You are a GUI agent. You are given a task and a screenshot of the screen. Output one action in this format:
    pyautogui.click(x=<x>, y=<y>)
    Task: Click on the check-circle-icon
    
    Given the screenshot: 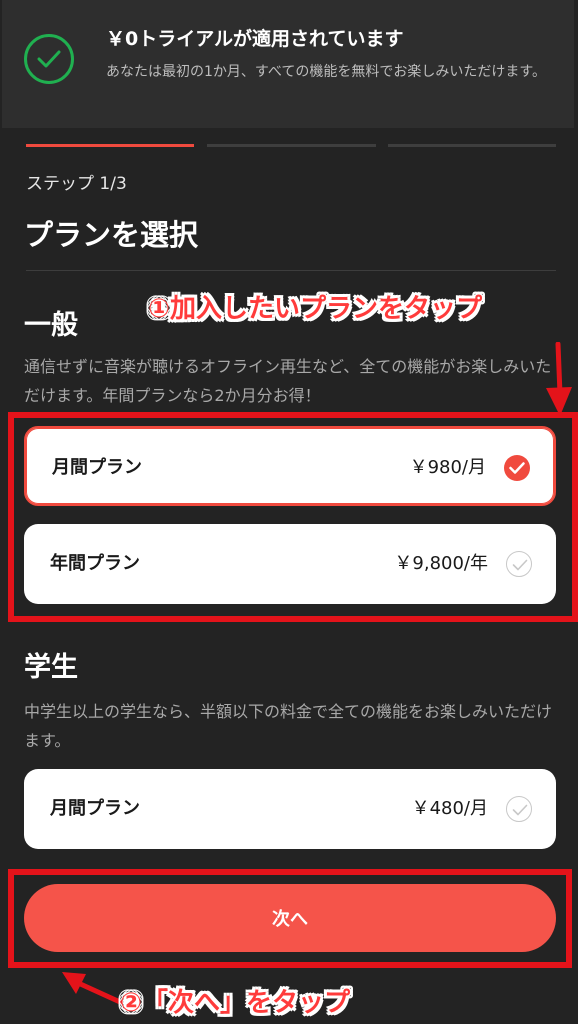 What is the action you would take?
    pyautogui.click(x=49, y=59)
    